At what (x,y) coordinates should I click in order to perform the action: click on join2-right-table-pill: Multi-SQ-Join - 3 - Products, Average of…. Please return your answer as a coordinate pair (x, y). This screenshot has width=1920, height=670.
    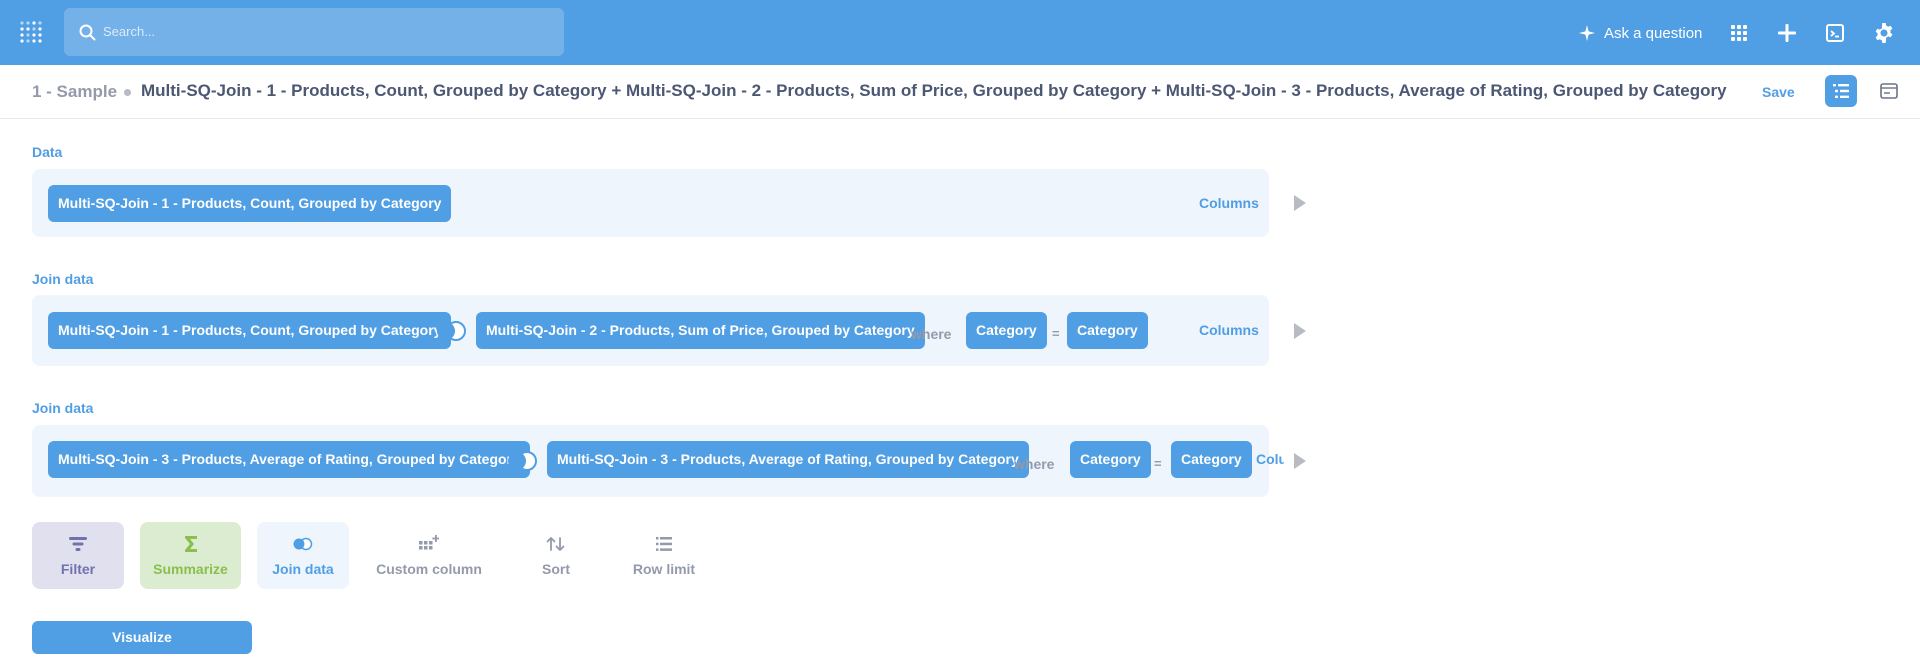
    Looking at the image, I should click on (788, 459).